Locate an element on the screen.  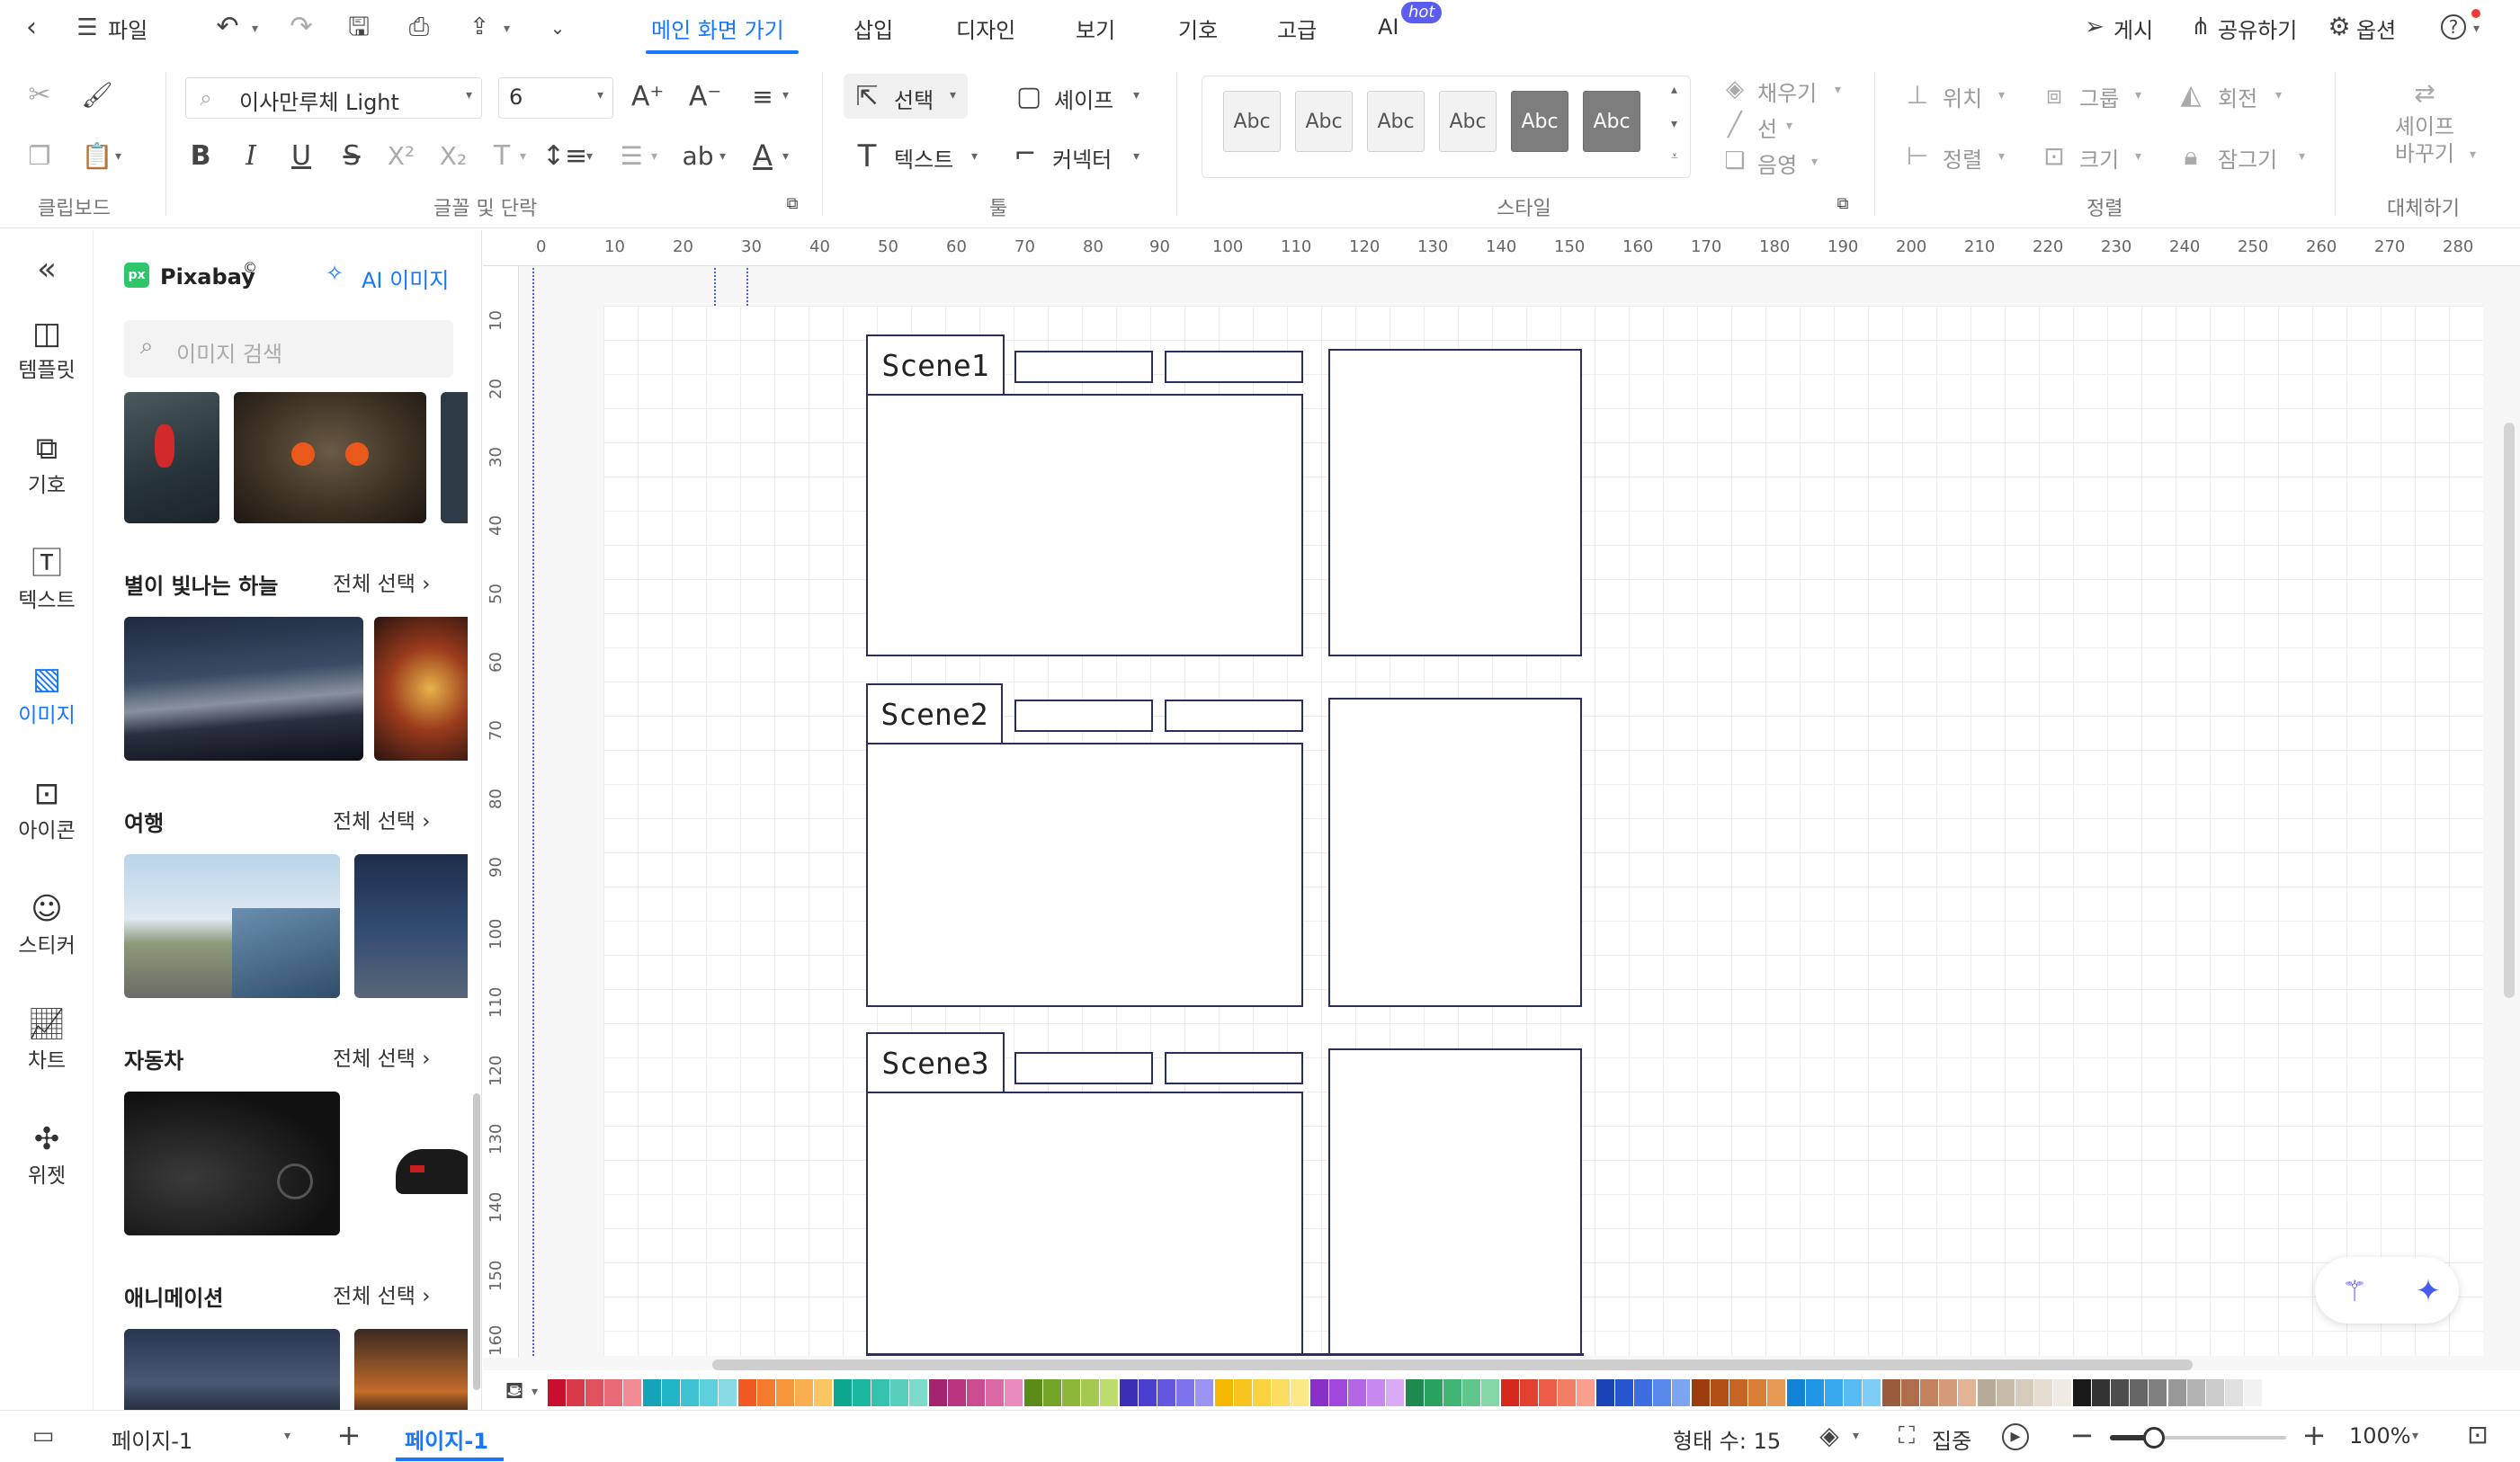
lock-dropdown-icon: ▾ is located at coordinates (2302, 156).